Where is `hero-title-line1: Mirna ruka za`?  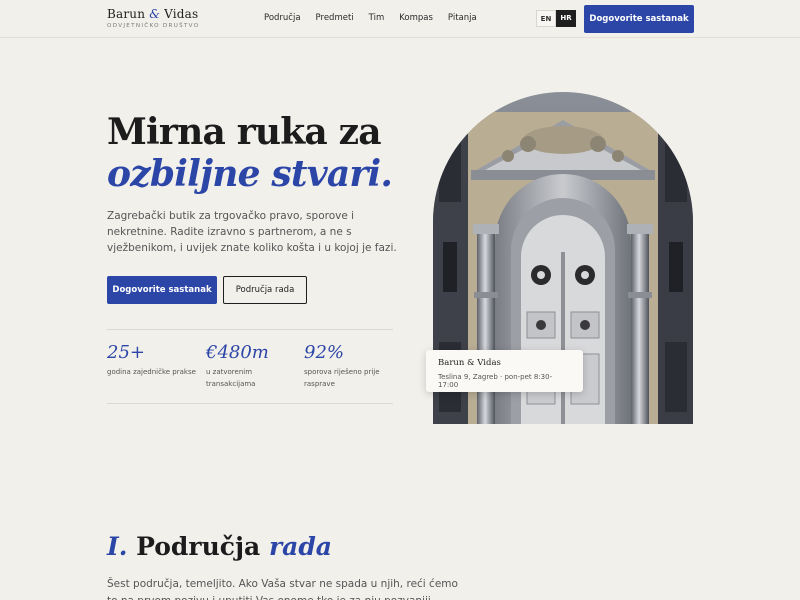
hero-title-line1: Mirna ruka za is located at coordinates (244, 132).